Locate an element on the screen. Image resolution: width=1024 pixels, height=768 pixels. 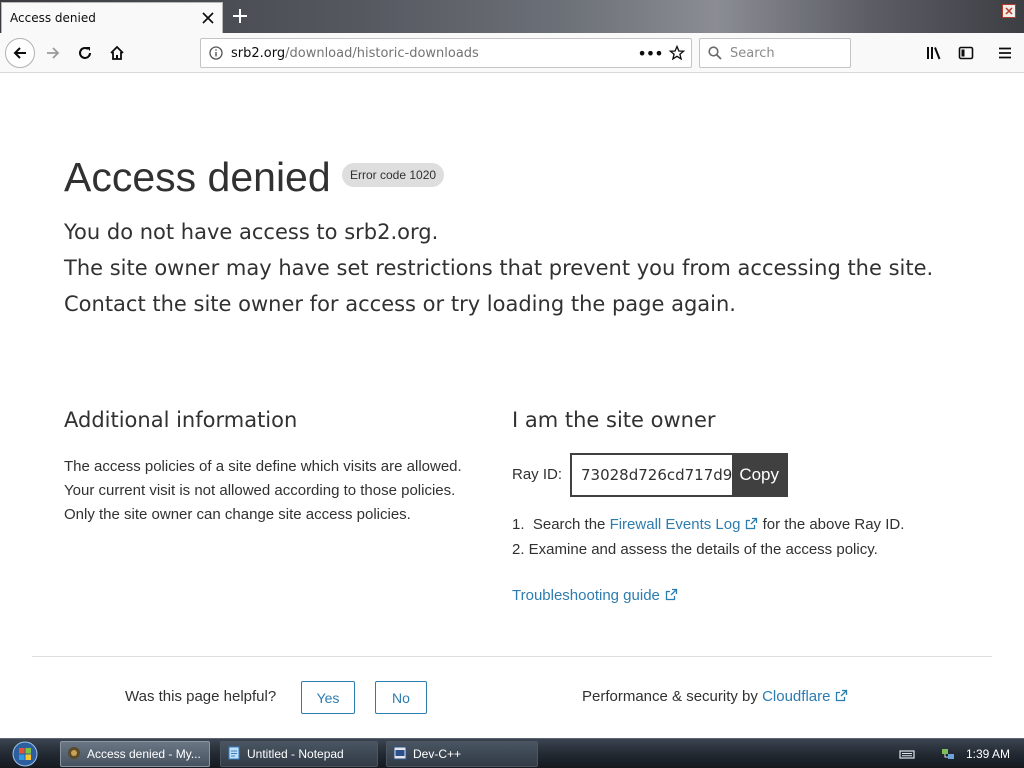
no-button: No is located at coordinates (401, 697).